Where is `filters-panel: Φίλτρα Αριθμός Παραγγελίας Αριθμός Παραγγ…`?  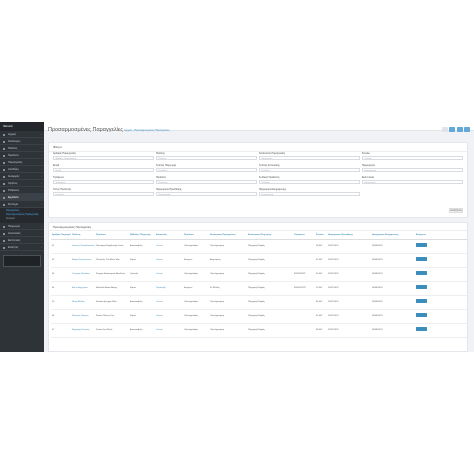 filters-panel: Φίλτρα Αριθμός Παραγγελίας Αριθμός Παραγγ… is located at coordinates (258, 180).